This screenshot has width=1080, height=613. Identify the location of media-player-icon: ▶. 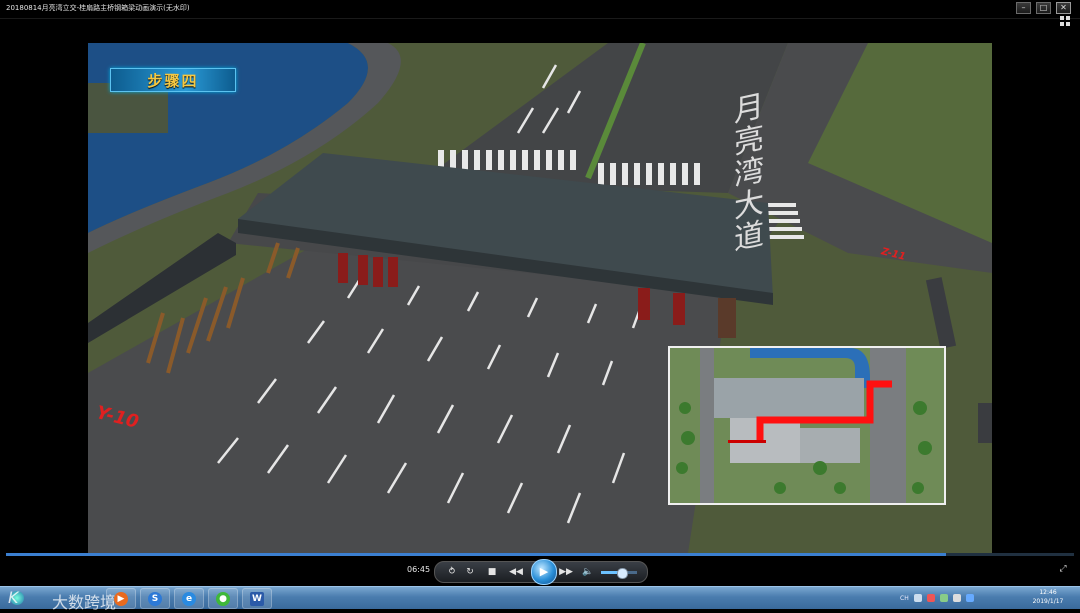
(121, 598).